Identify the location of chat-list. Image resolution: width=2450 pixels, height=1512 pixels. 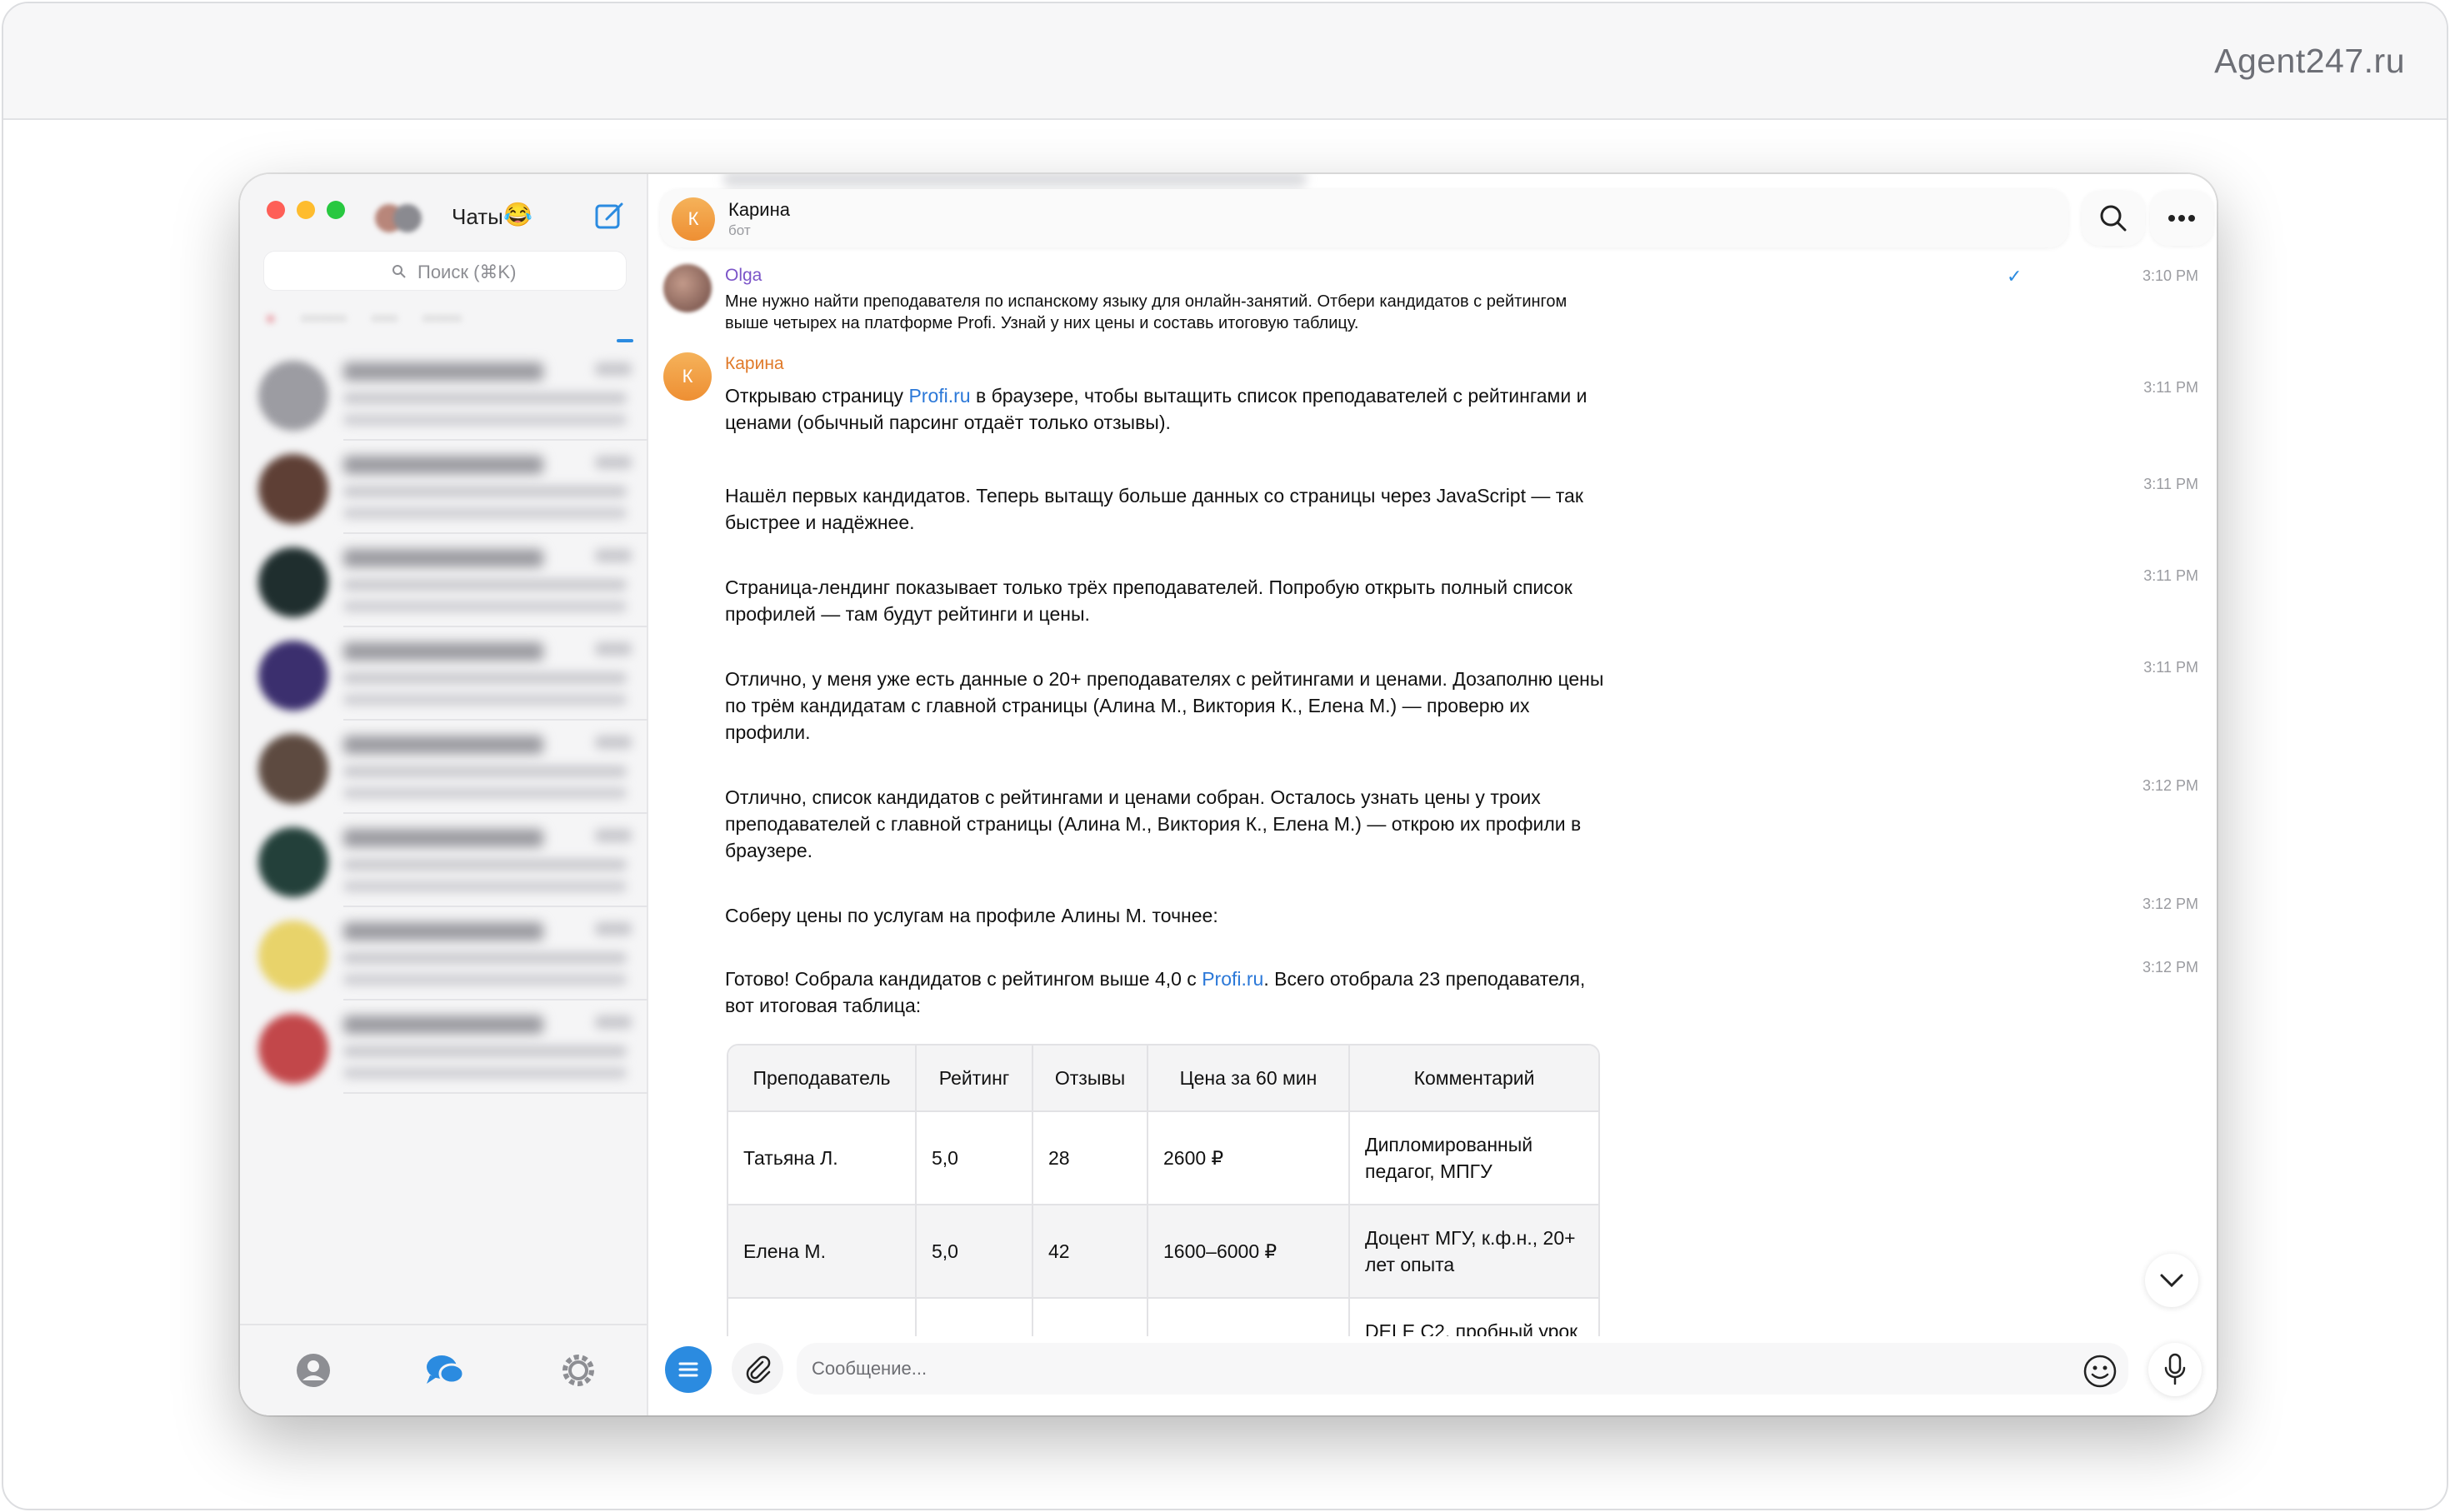
(444, 720).